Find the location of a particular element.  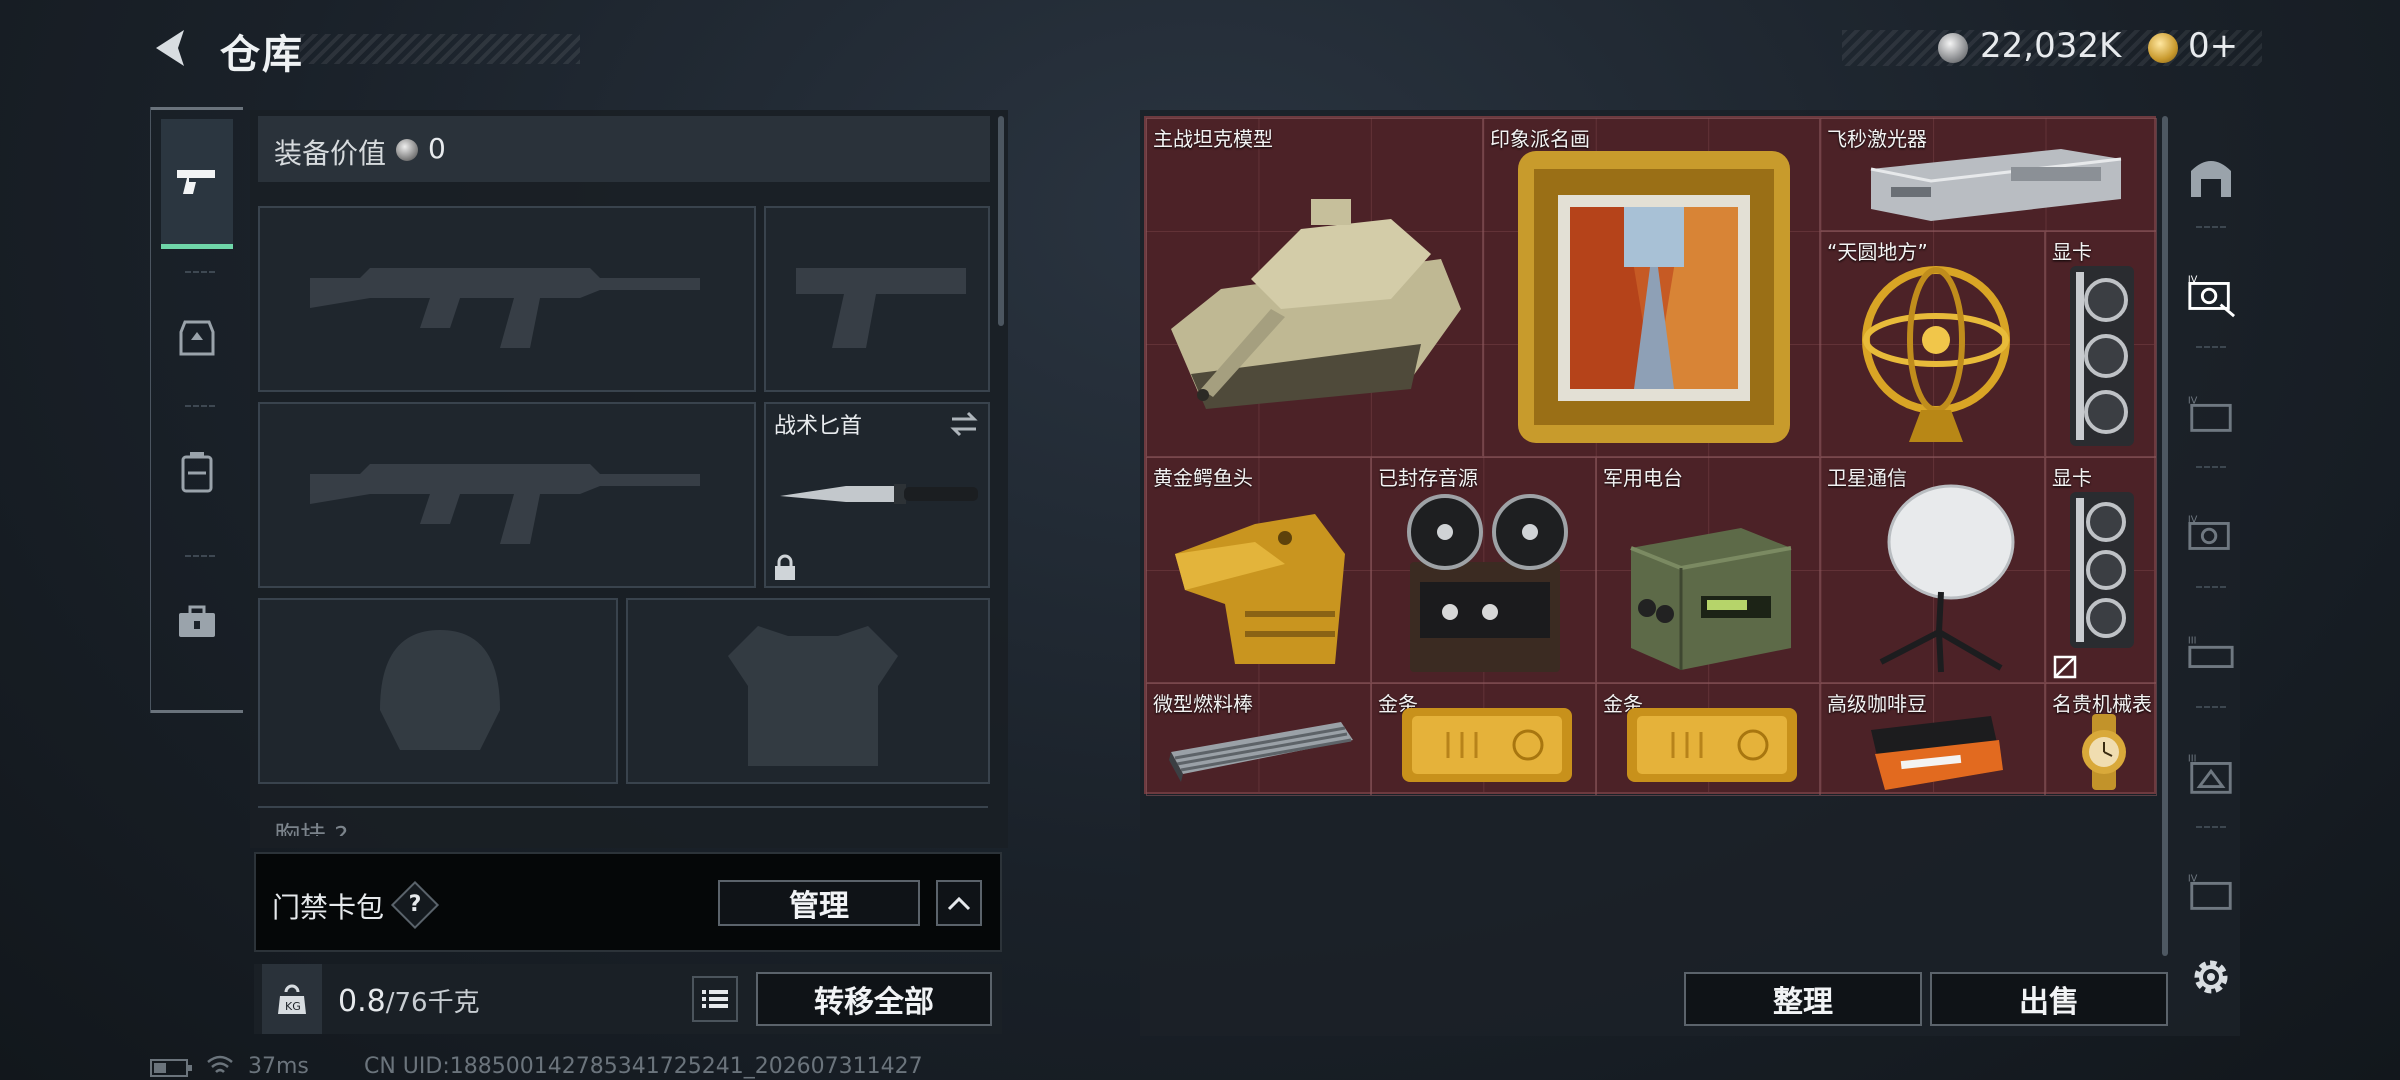

stash-page-4-tab: IV is located at coordinates (2211, 295).